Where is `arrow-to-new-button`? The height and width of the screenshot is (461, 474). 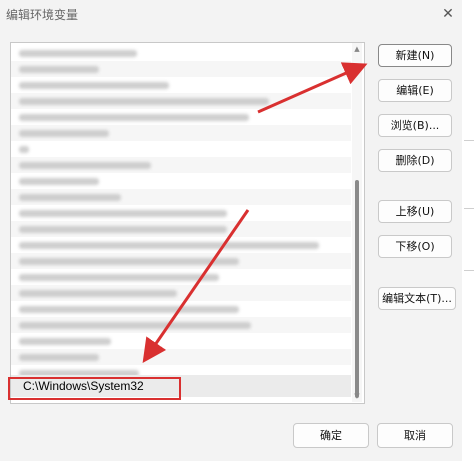
arrow-to-new-button is located at coordinates (312, 88).